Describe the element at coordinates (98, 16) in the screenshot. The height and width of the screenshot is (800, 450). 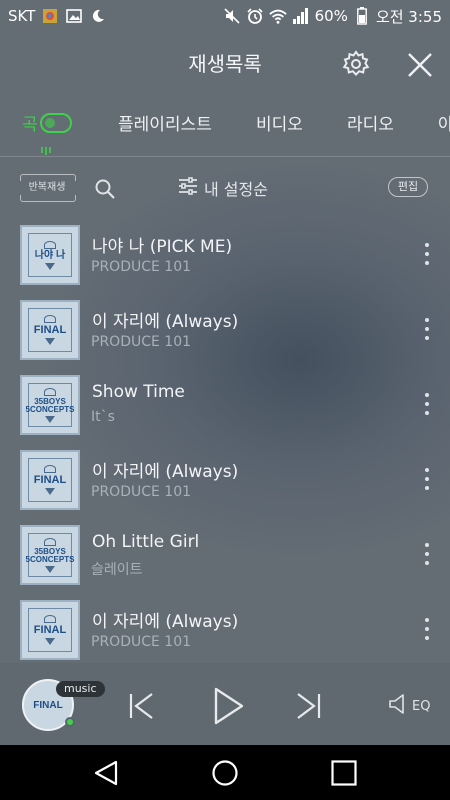
I see `moon-icon` at that location.